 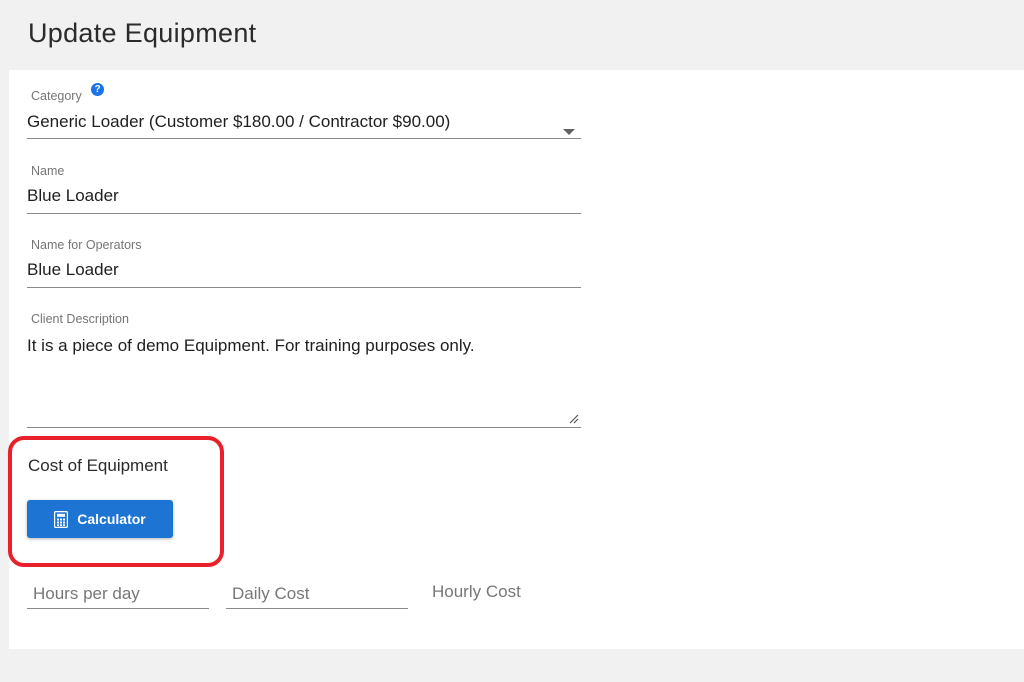 What do you see at coordinates (304, 261) in the screenshot?
I see `operator-name-field: Name for Operators Blue Loader` at bounding box center [304, 261].